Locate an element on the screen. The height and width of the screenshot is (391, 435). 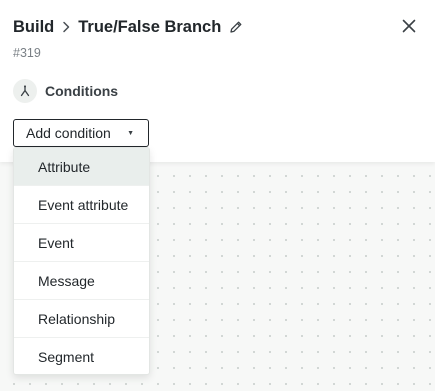
node-id: #319 is located at coordinates (27, 53).